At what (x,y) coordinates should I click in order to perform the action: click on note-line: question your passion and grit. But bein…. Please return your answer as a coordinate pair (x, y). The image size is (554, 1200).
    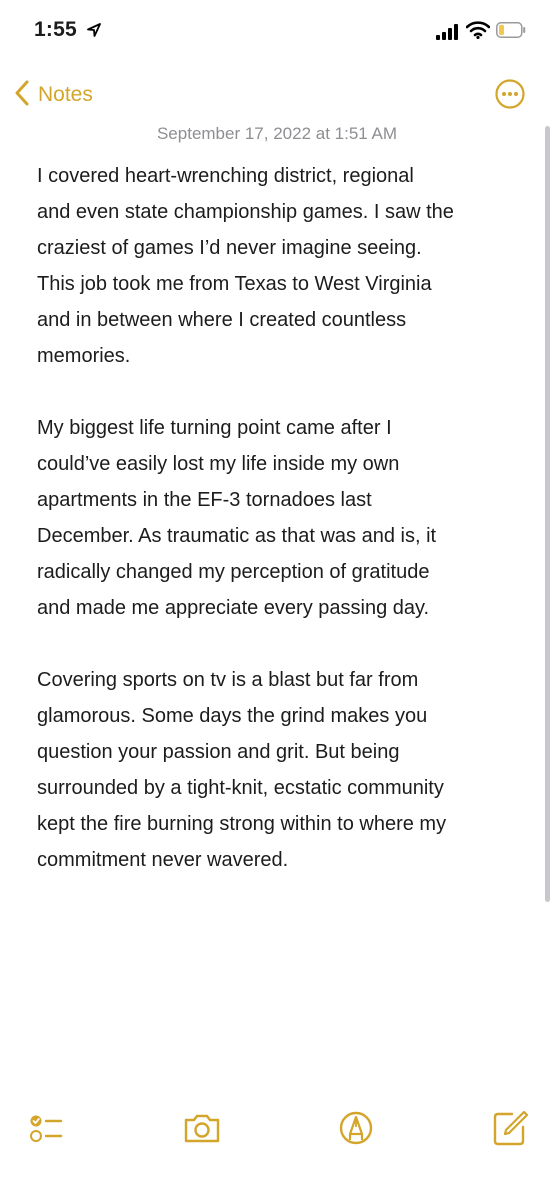
    Looking at the image, I should click on (218, 752).